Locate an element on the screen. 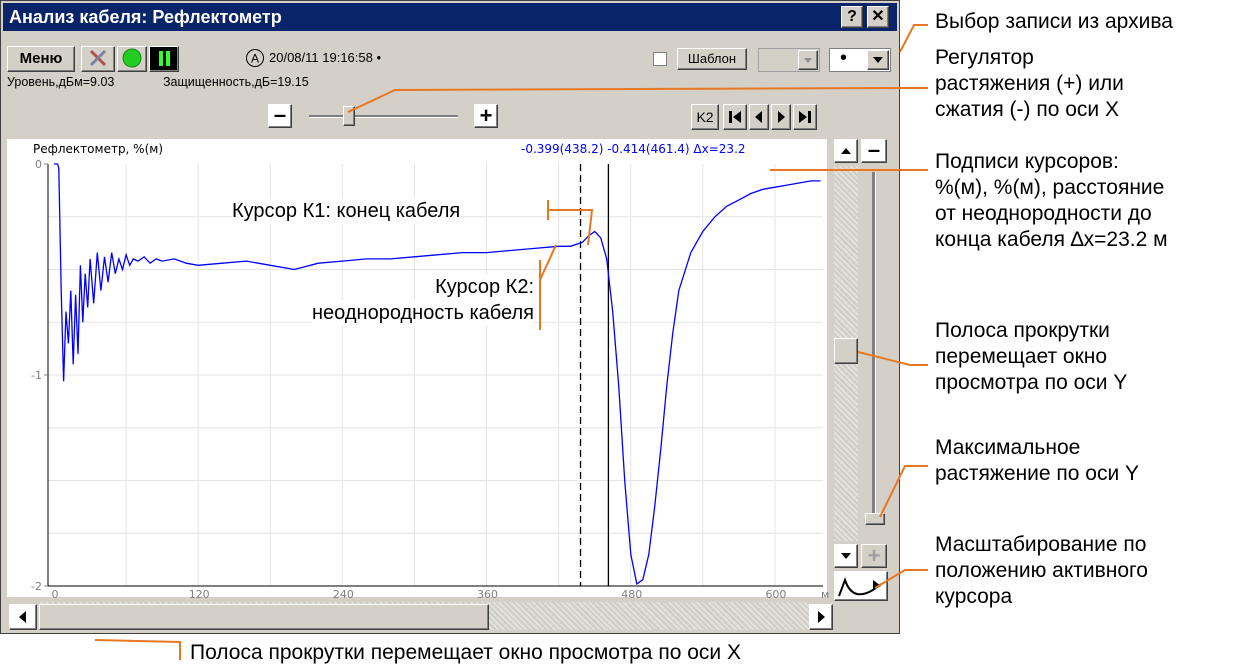 This screenshot has height=671, width=1250. callout-scroll-y-line: просмотра по оси Y is located at coordinates (1031, 382).